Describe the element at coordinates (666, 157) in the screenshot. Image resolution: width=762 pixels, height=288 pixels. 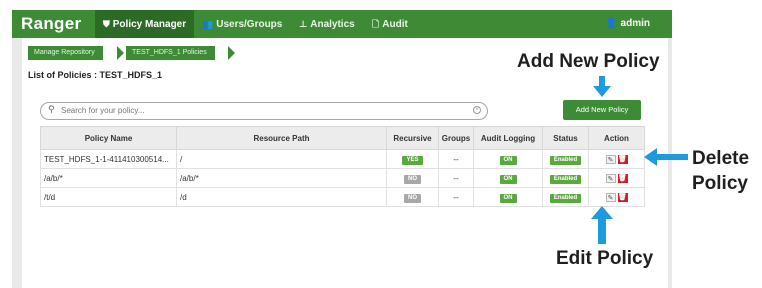
I see `arrow-delete-policy` at that location.